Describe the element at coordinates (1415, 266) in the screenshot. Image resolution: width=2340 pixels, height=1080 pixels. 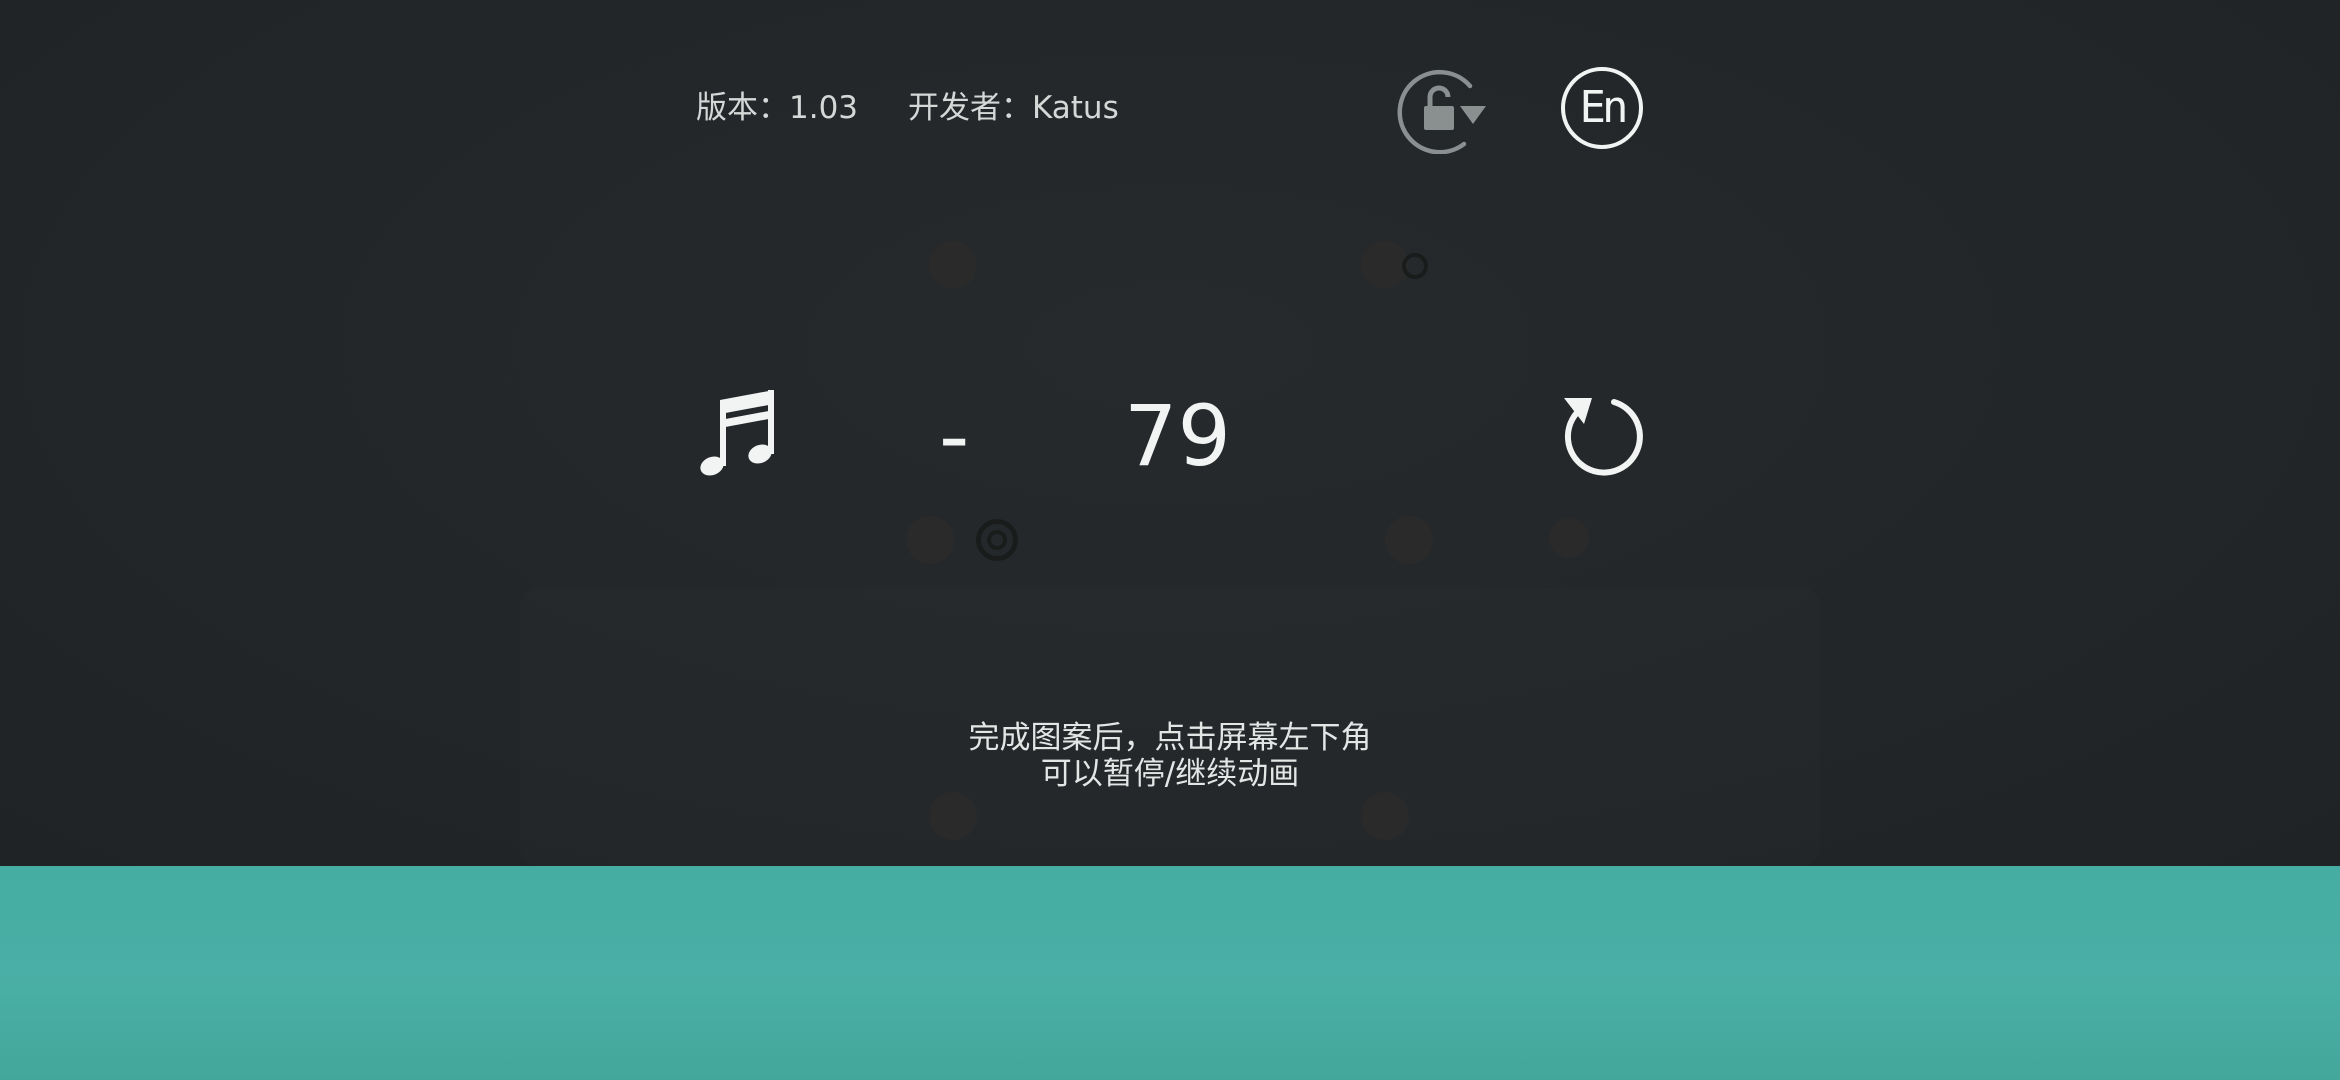
I see `pattern-ring` at that location.